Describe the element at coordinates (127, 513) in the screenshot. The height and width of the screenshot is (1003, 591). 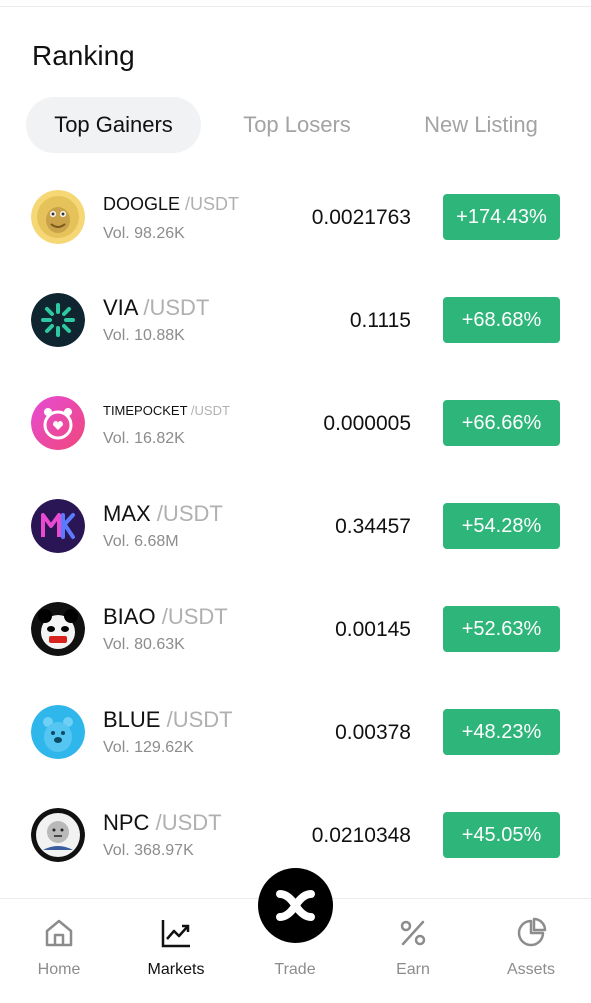
I see `base-symbol: MAX` at that location.